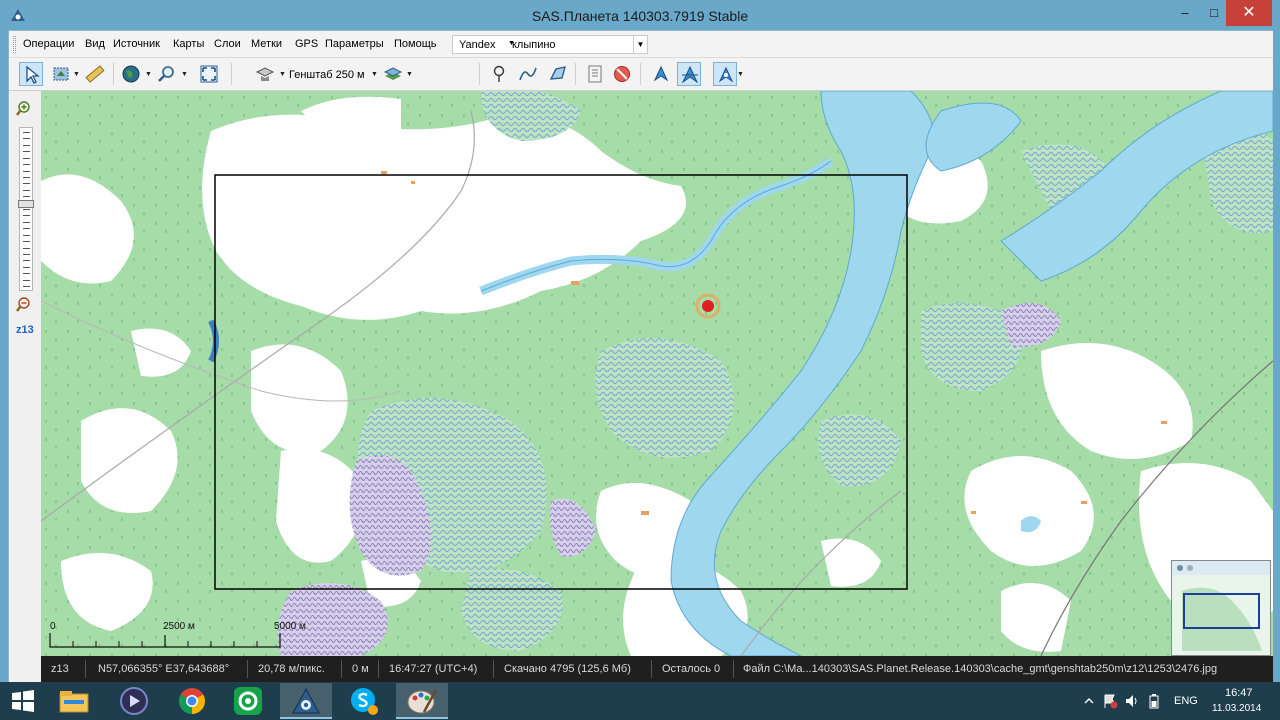 The height and width of the screenshot is (720, 1280). I want to click on gps-track-icon, so click(690, 74).